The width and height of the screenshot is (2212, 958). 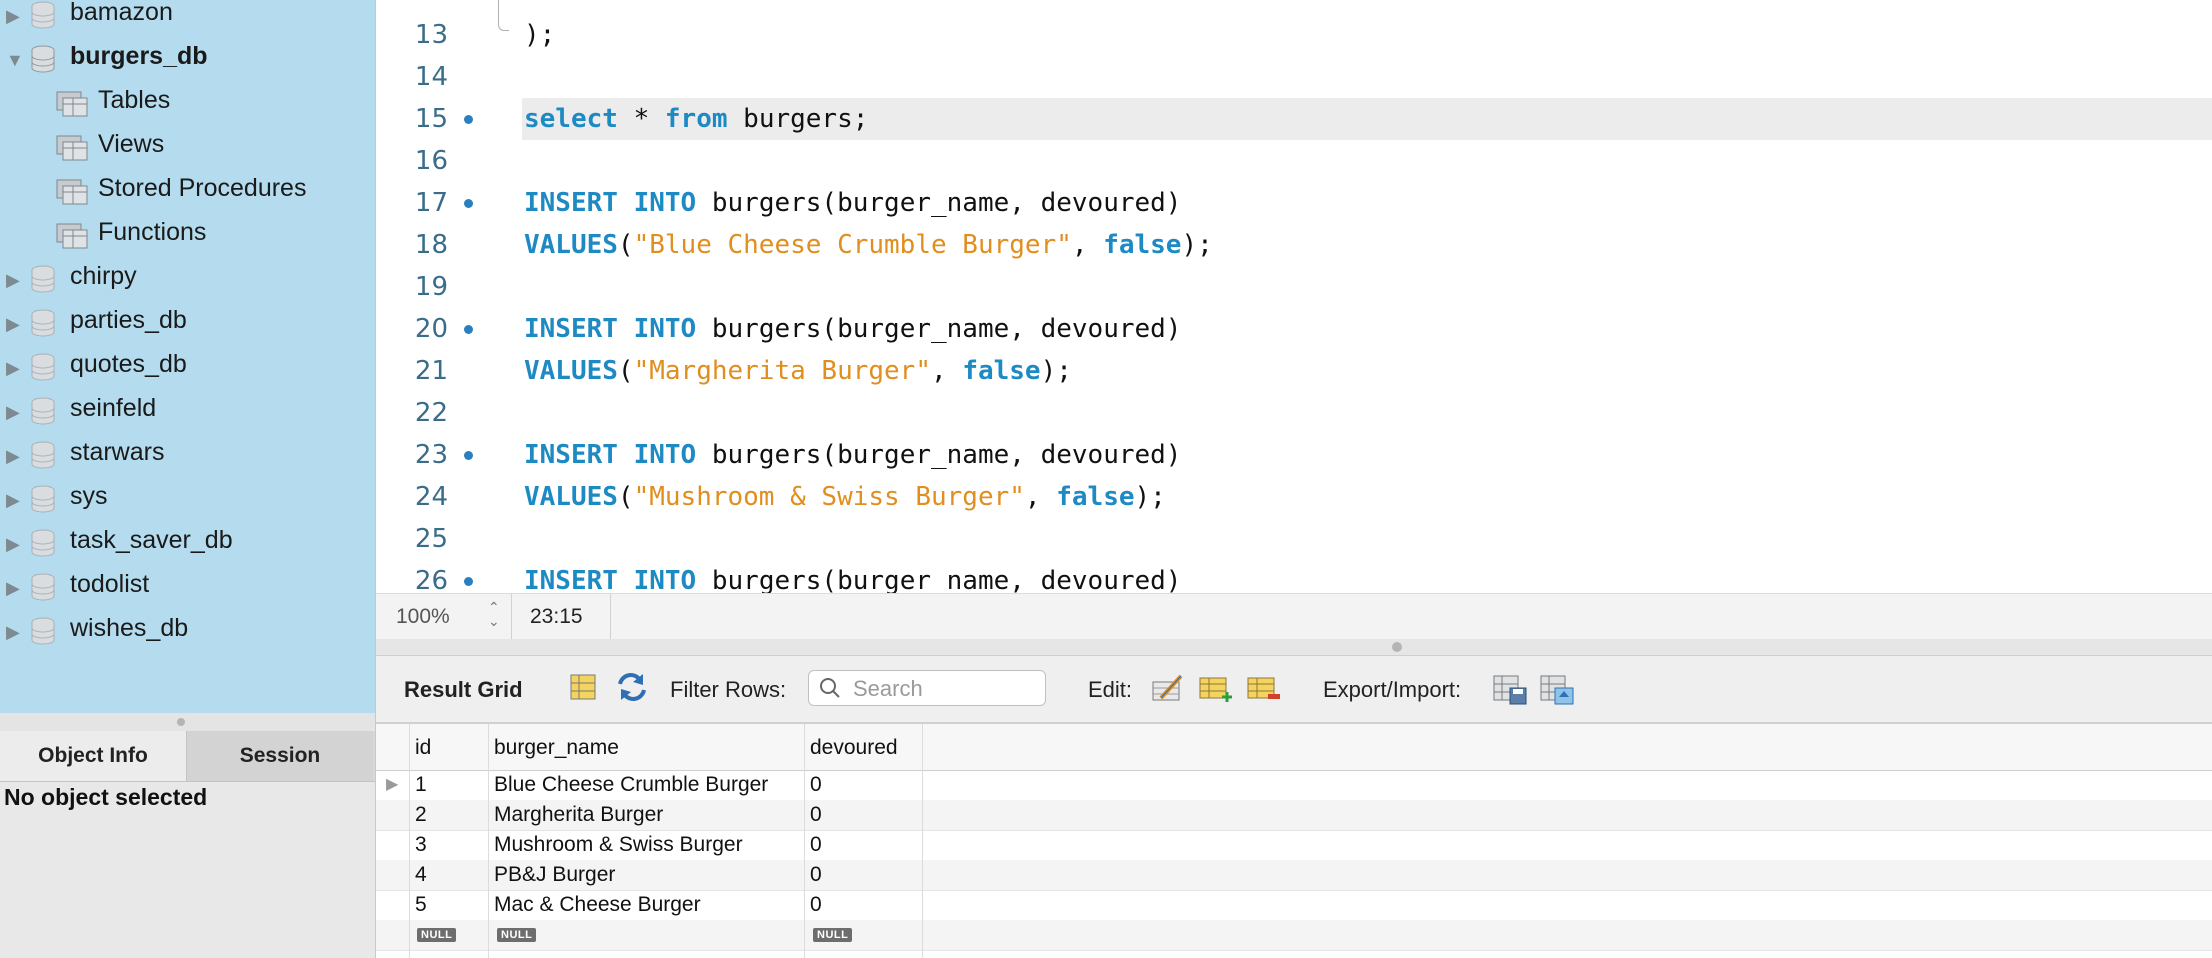 I want to click on grid-layout-icon, so click(x=583, y=687).